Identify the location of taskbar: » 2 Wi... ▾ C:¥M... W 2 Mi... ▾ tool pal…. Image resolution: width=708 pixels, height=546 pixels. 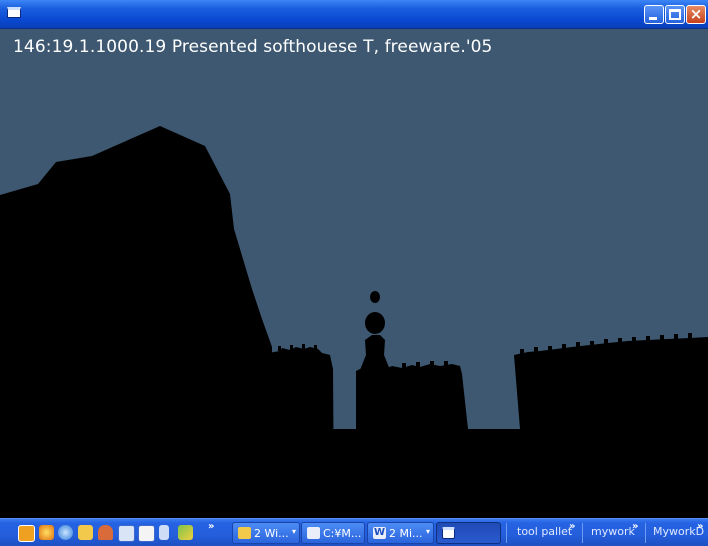
(354, 532).